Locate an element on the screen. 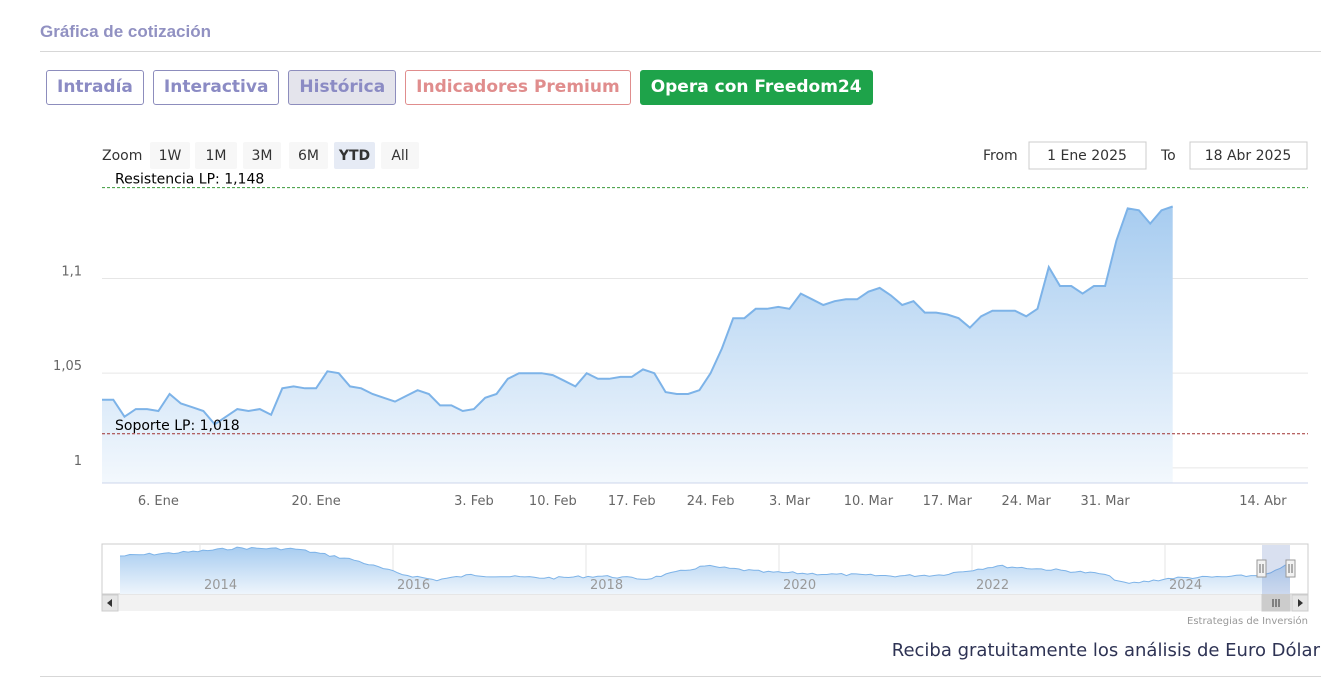 This screenshot has width=1335, height=699. x-tick-label: 10. Feb is located at coordinates (553, 501).